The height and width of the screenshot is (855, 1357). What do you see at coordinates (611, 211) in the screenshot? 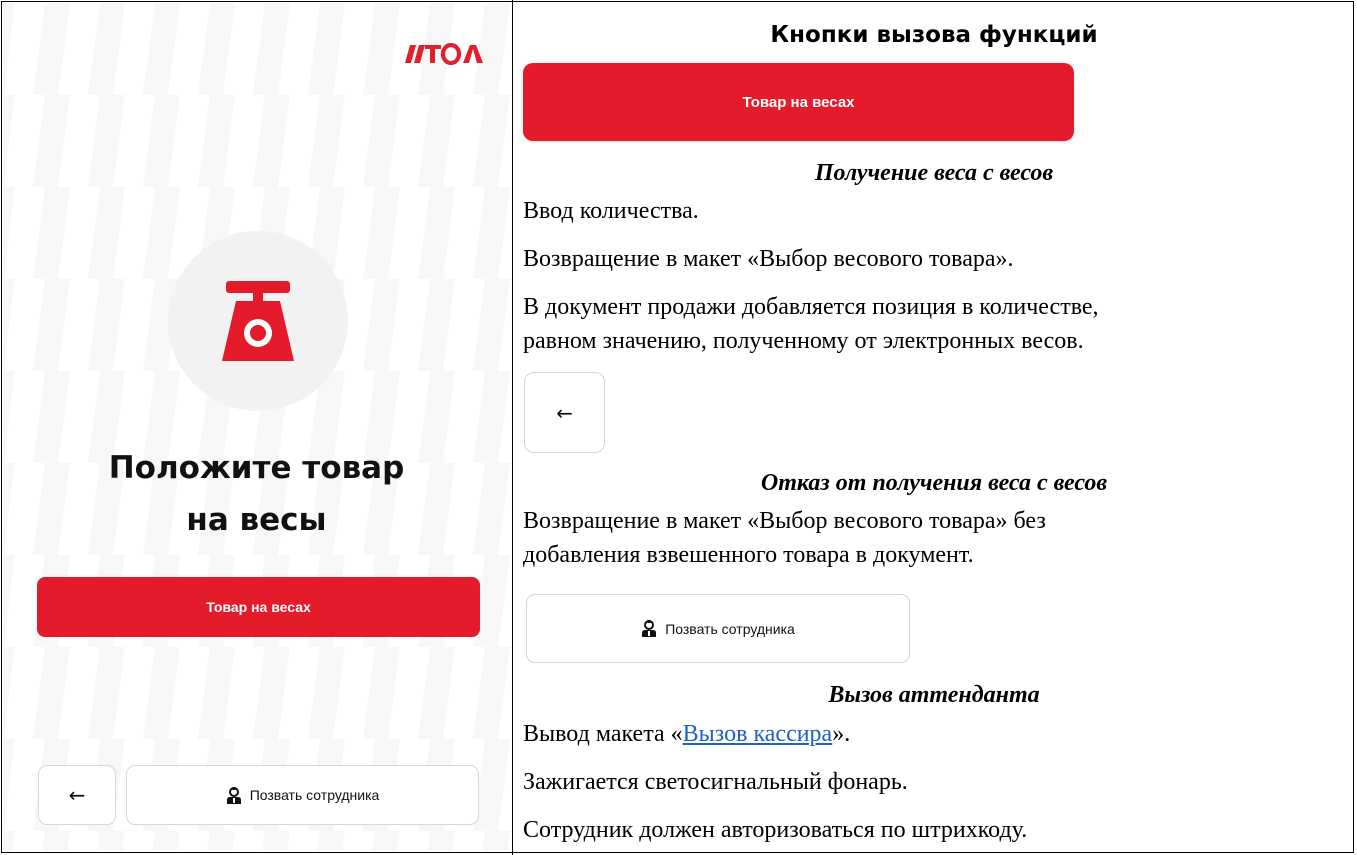
I see `weigh-line-1: Ввод количества.` at bounding box center [611, 211].